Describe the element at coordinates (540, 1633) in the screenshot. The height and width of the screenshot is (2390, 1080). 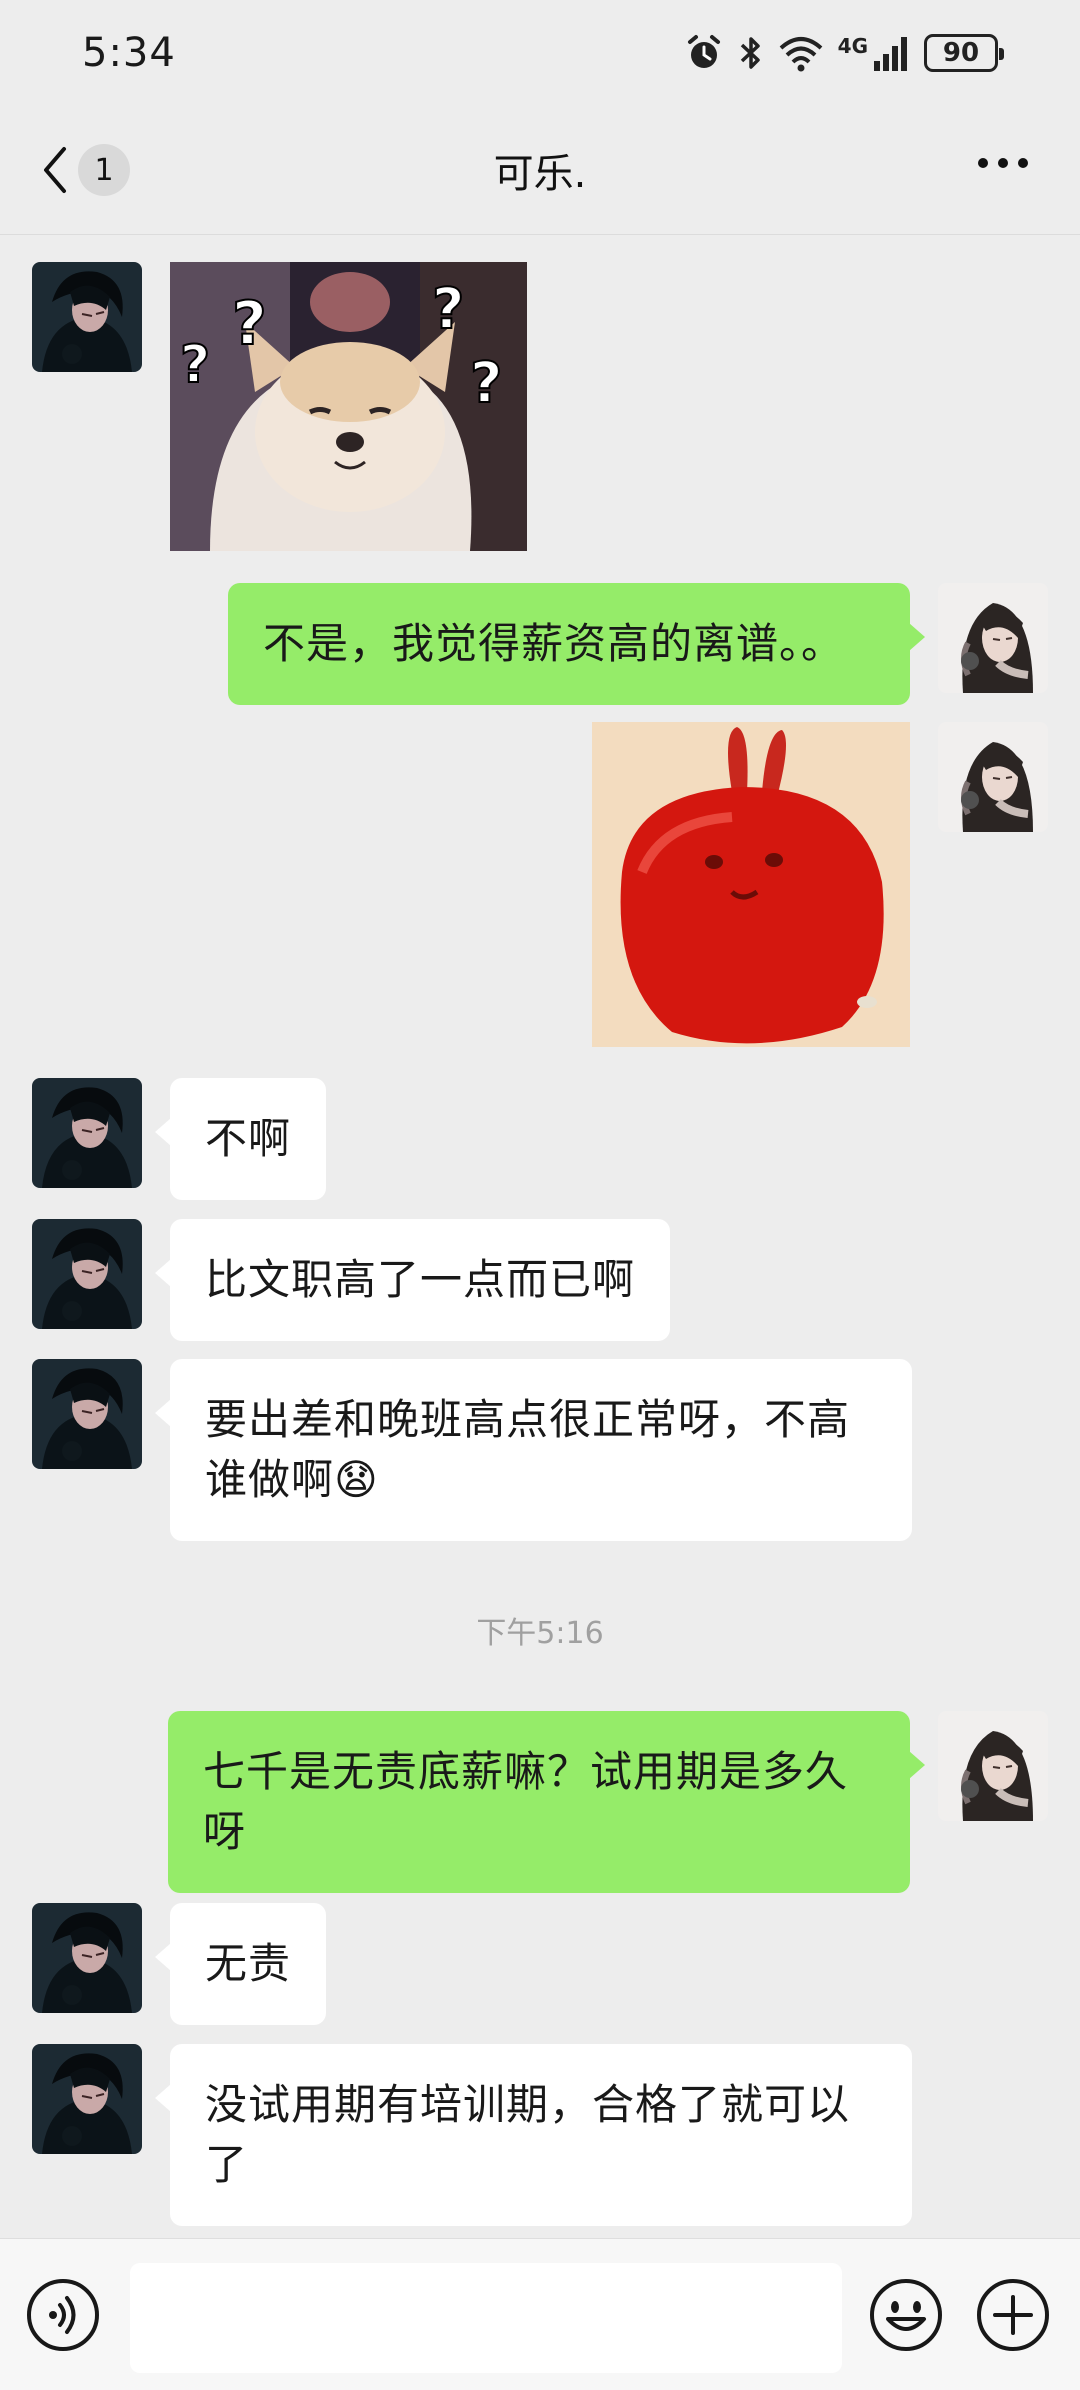
I see `chat-timestamp: 下午5:16` at that location.